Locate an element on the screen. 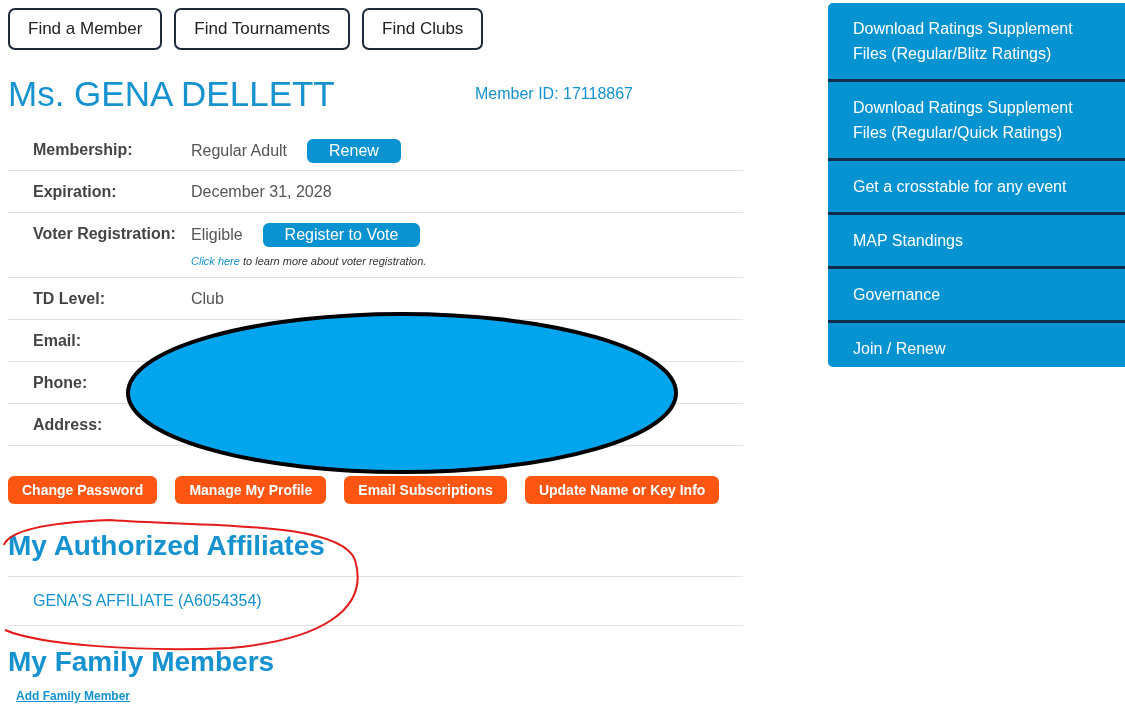 This screenshot has height=728, width=1125. field-label: Voter Registration: is located at coordinates (104, 234).